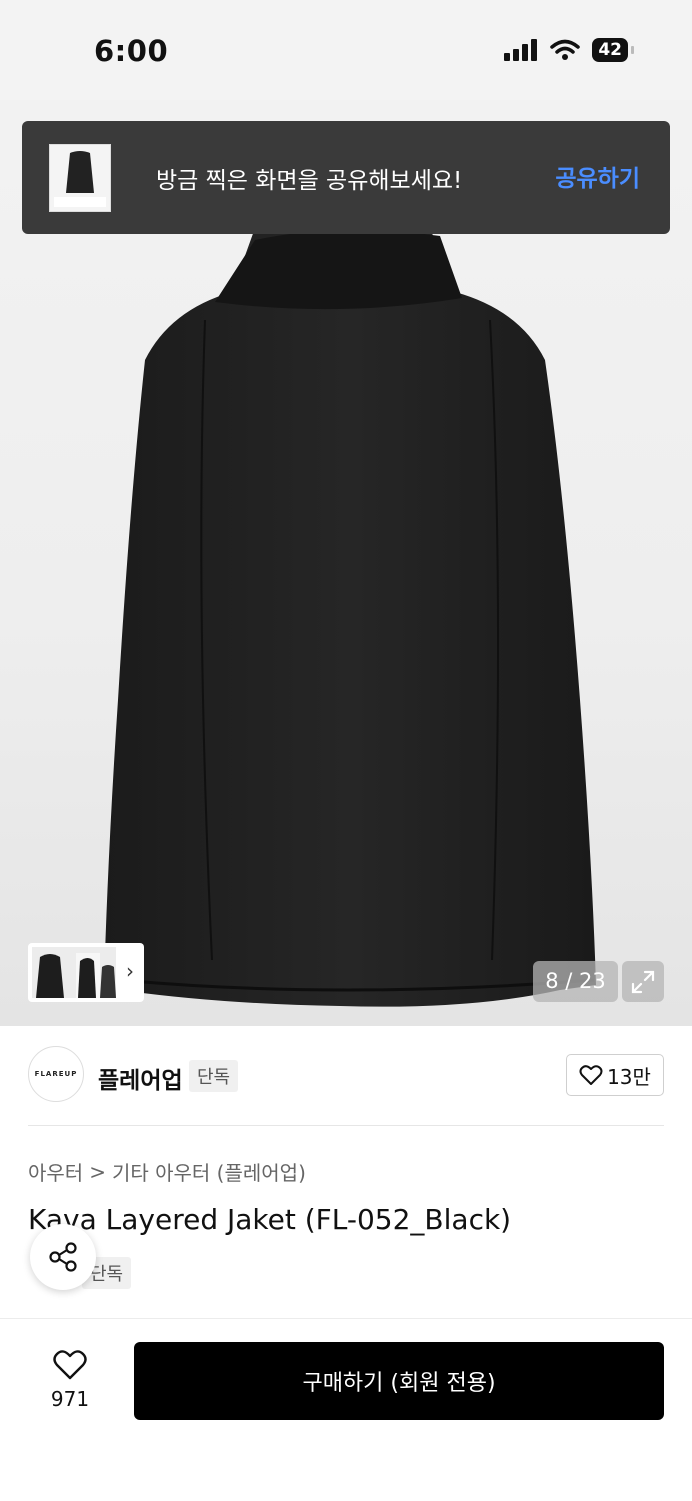  I want to click on breadcrumb-category: 아우터, so click(55, 1171).